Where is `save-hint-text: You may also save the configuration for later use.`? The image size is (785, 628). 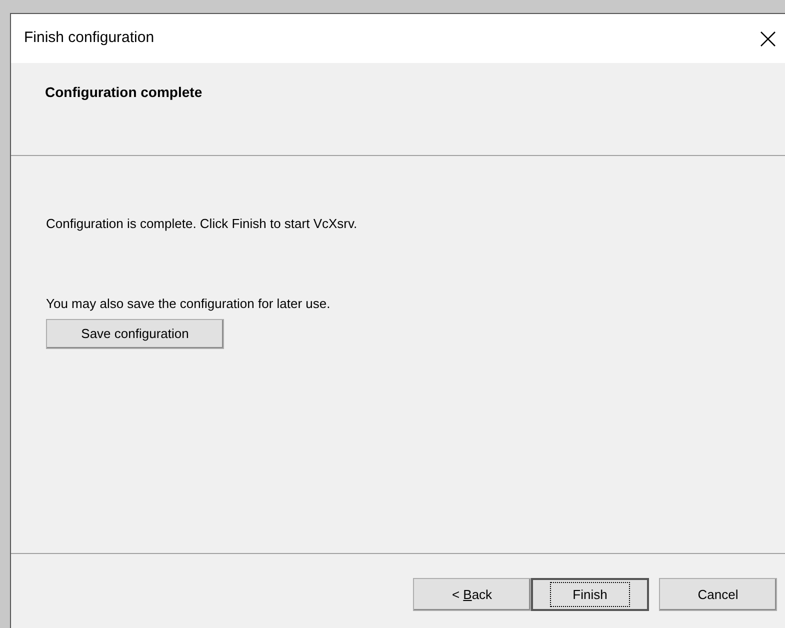 save-hint-text: You may also save the configuration for later use. is located at coordinates (189, 303).